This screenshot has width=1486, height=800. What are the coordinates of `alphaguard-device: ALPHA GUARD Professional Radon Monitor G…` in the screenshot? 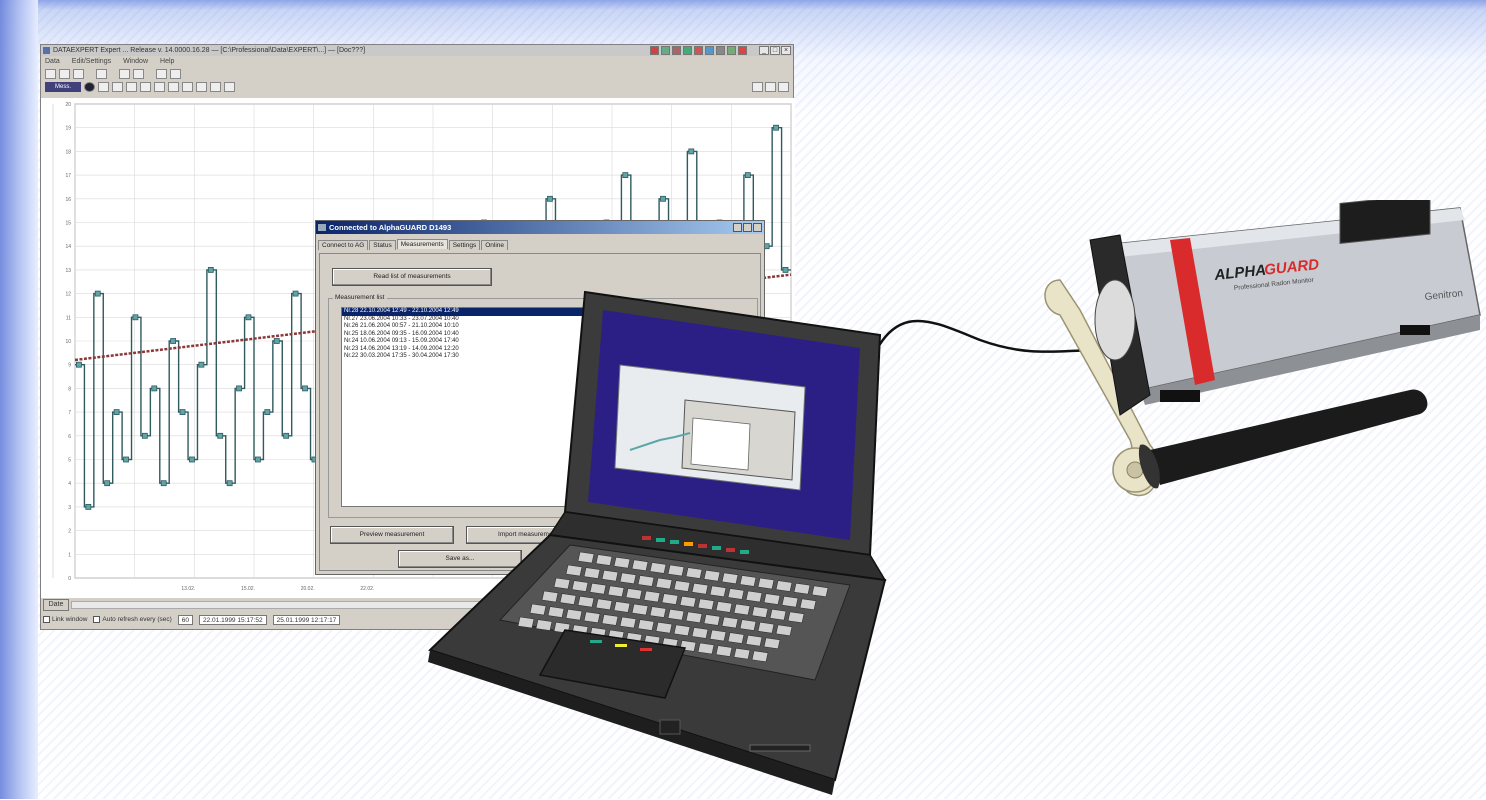 It's located at (1262, 348).